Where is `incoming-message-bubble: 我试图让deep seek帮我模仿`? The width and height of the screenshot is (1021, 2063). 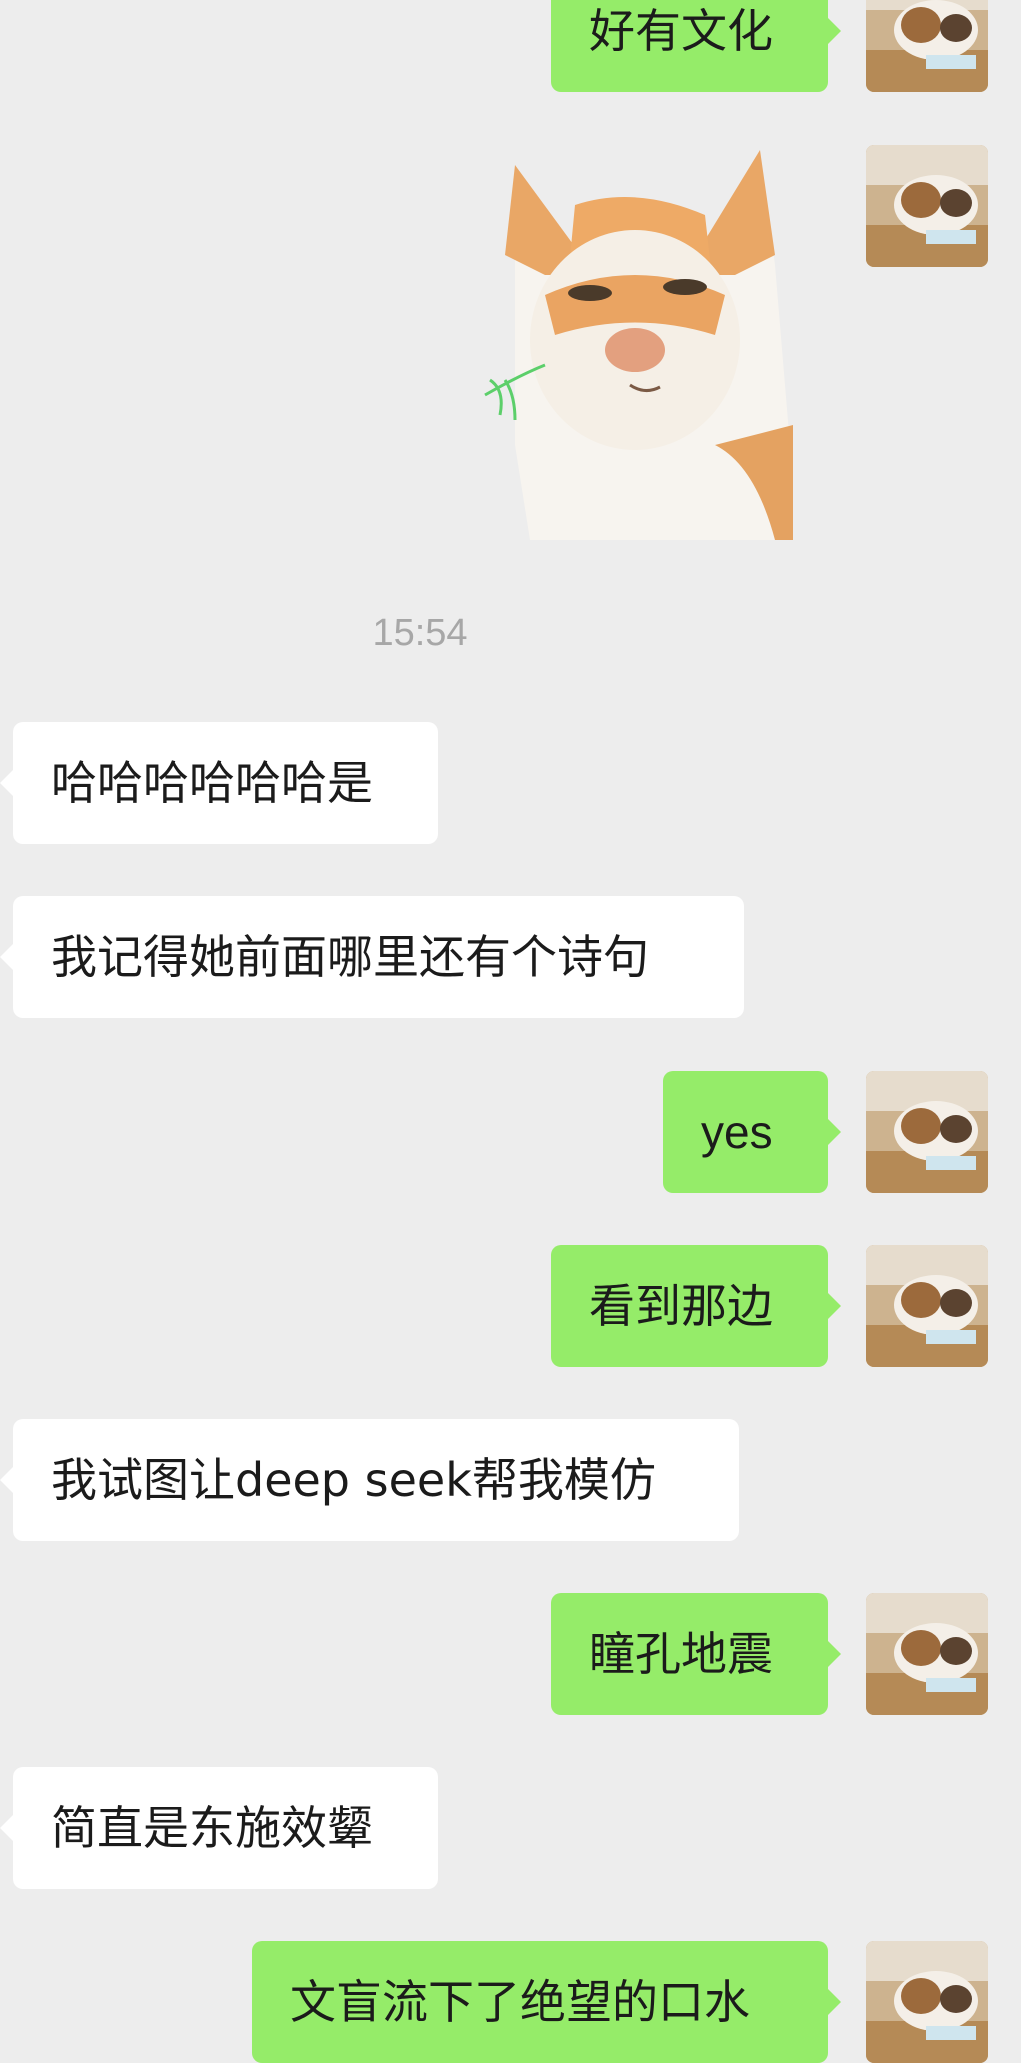 incoming-message-bubble: 我试图让deep seek帮我模仿 is located at coordinates (369, 1480).